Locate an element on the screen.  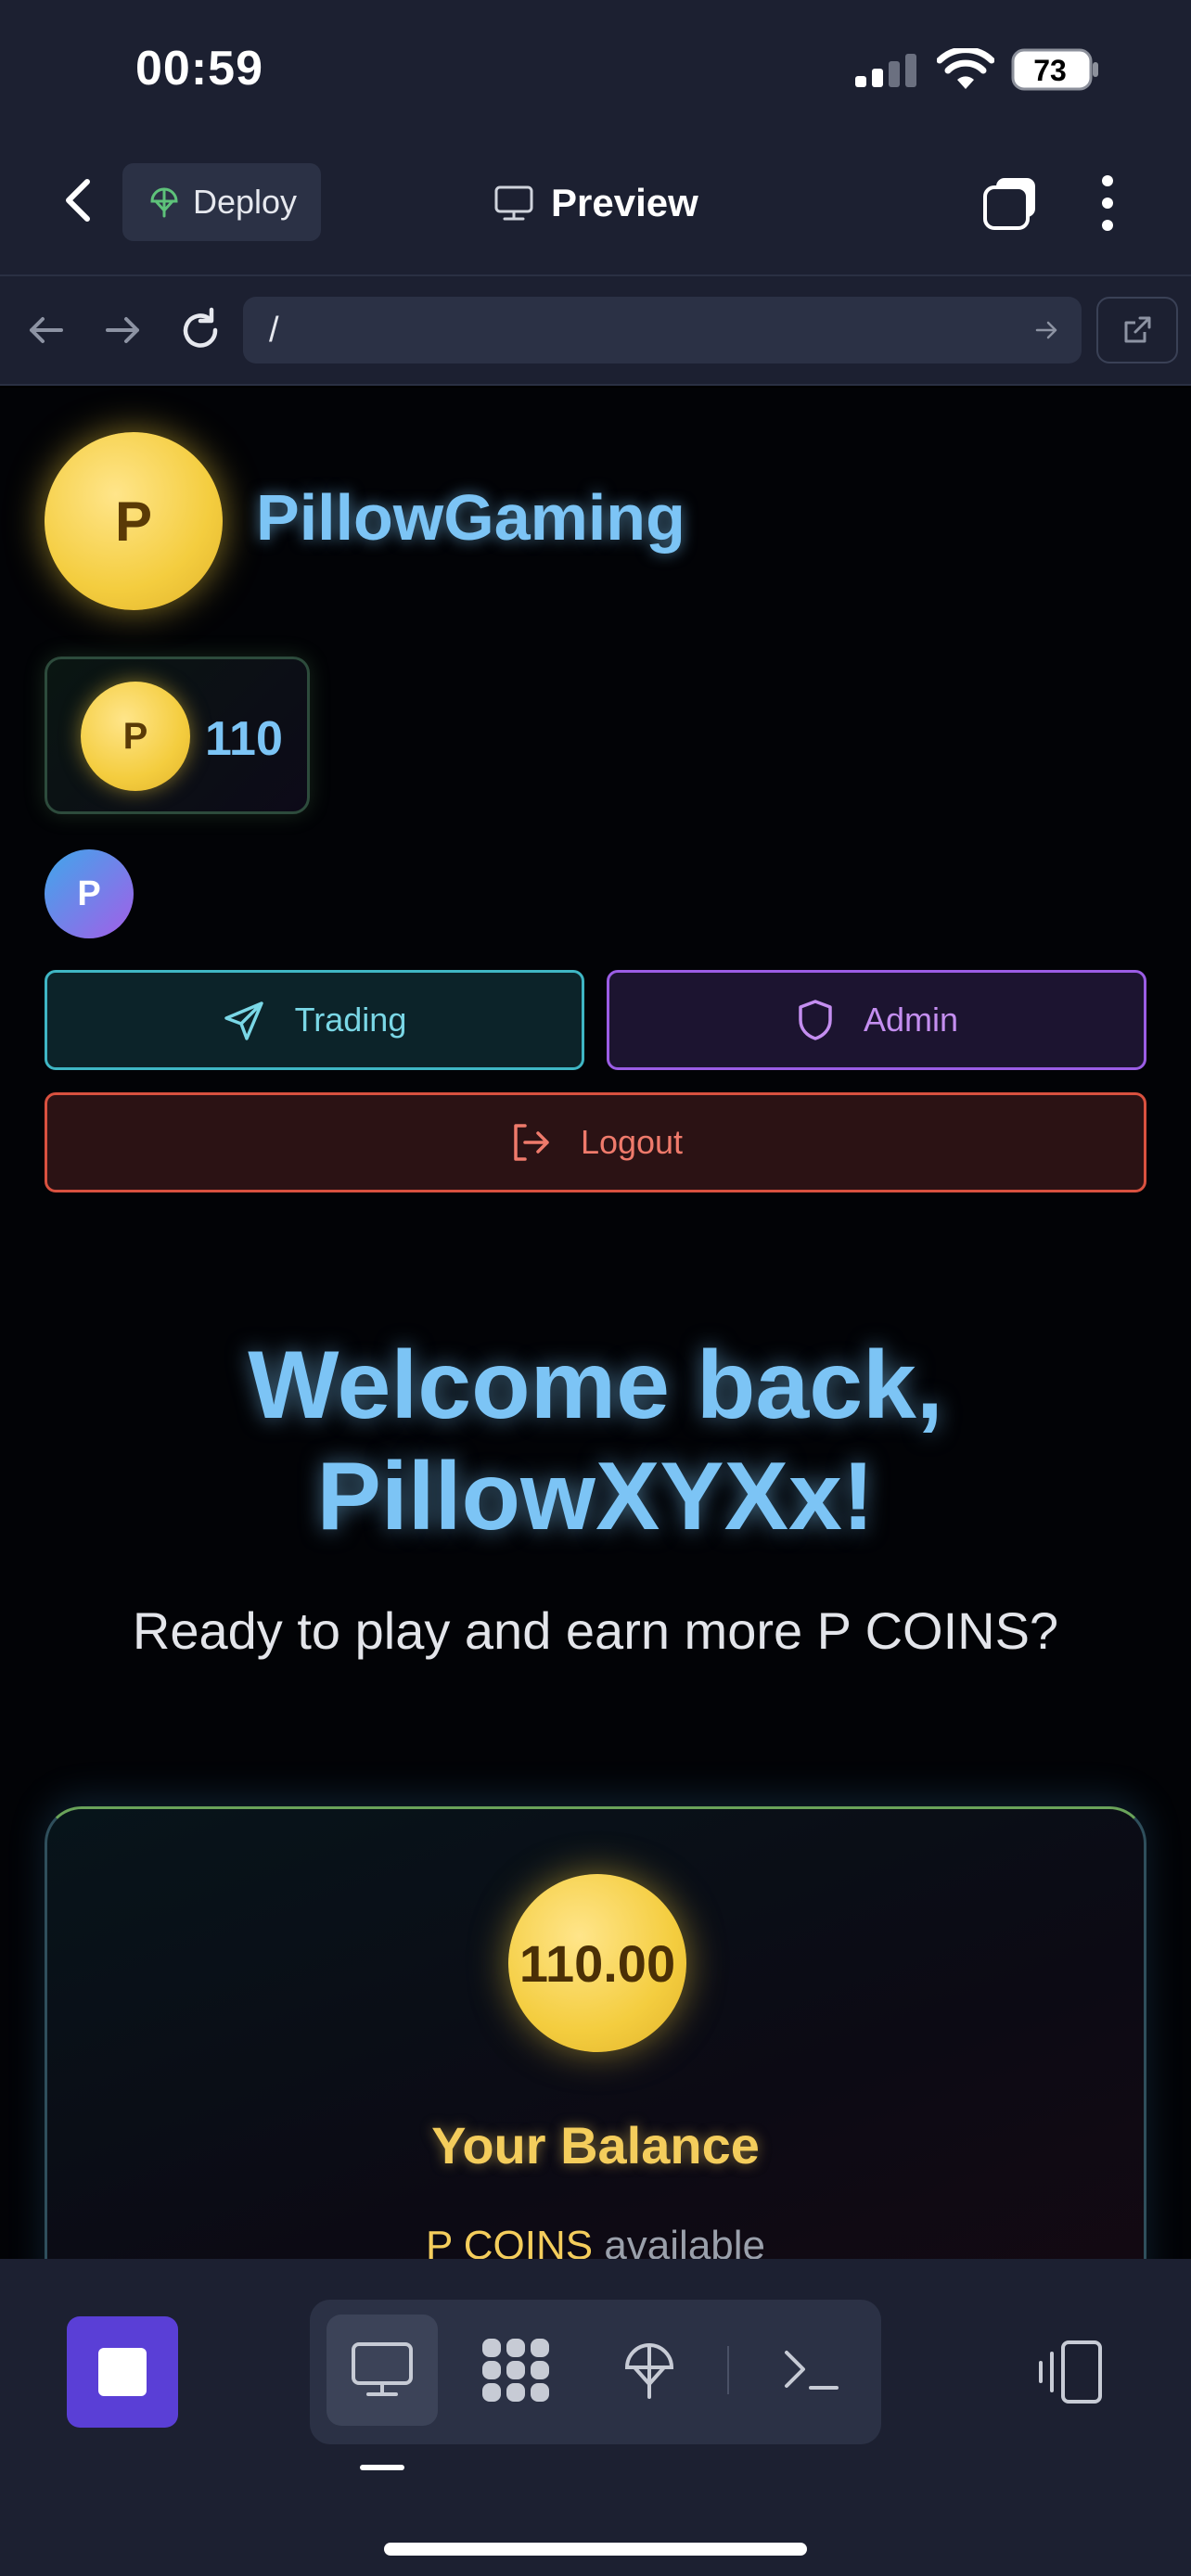
balance-pill: P 110 is located at coordinates (177, 736).